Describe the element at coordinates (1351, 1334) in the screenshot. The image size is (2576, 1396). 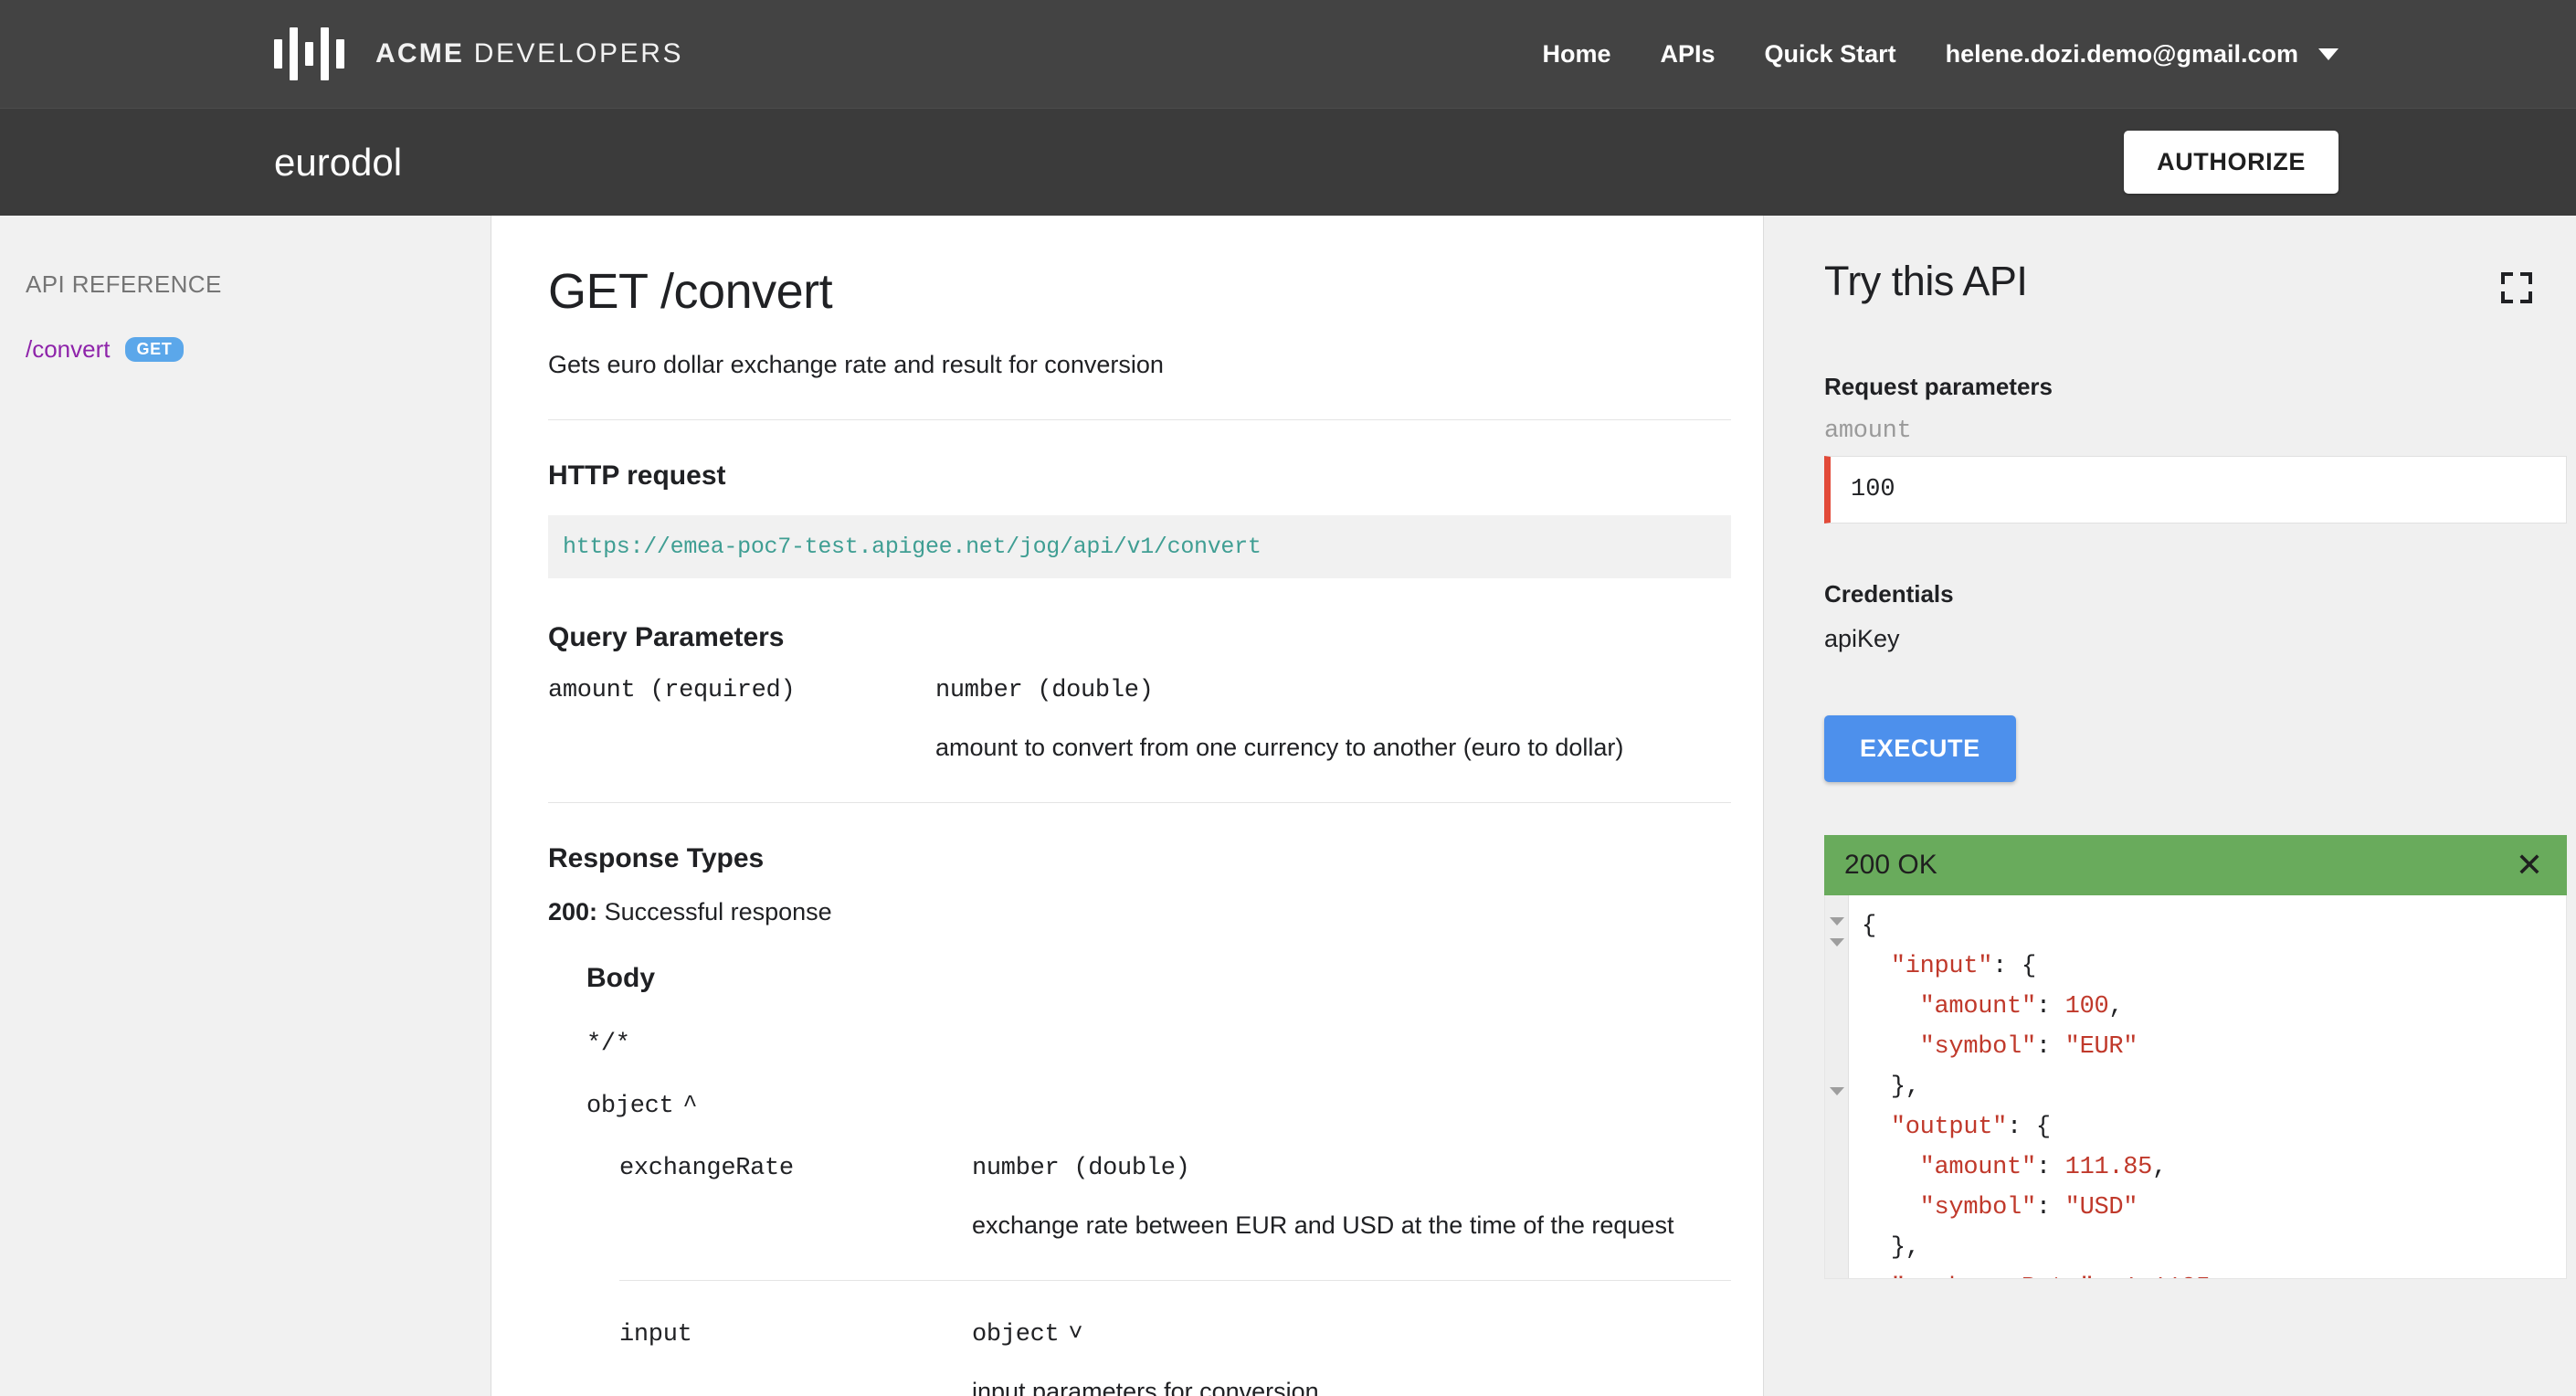
I see `response-field-type-toggle: object ˅` at that location.